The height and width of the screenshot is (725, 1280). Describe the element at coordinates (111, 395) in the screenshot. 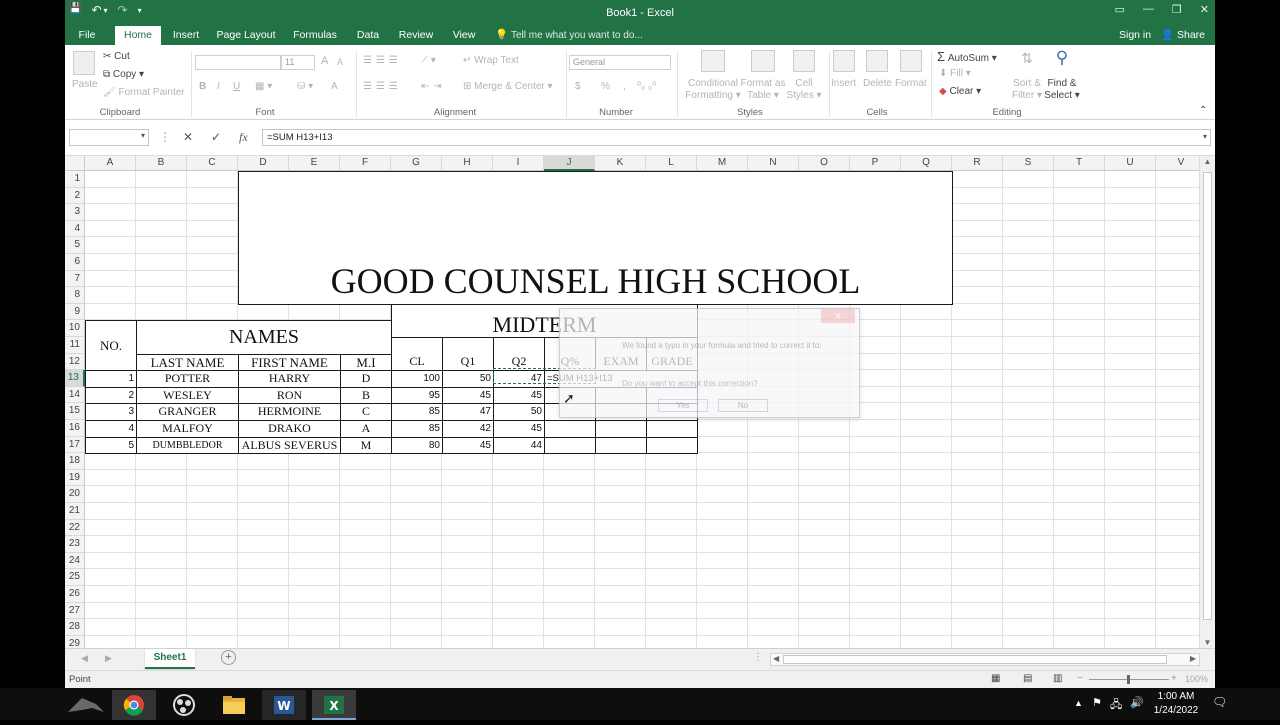

I see `student-no-cell: 2` at that location.